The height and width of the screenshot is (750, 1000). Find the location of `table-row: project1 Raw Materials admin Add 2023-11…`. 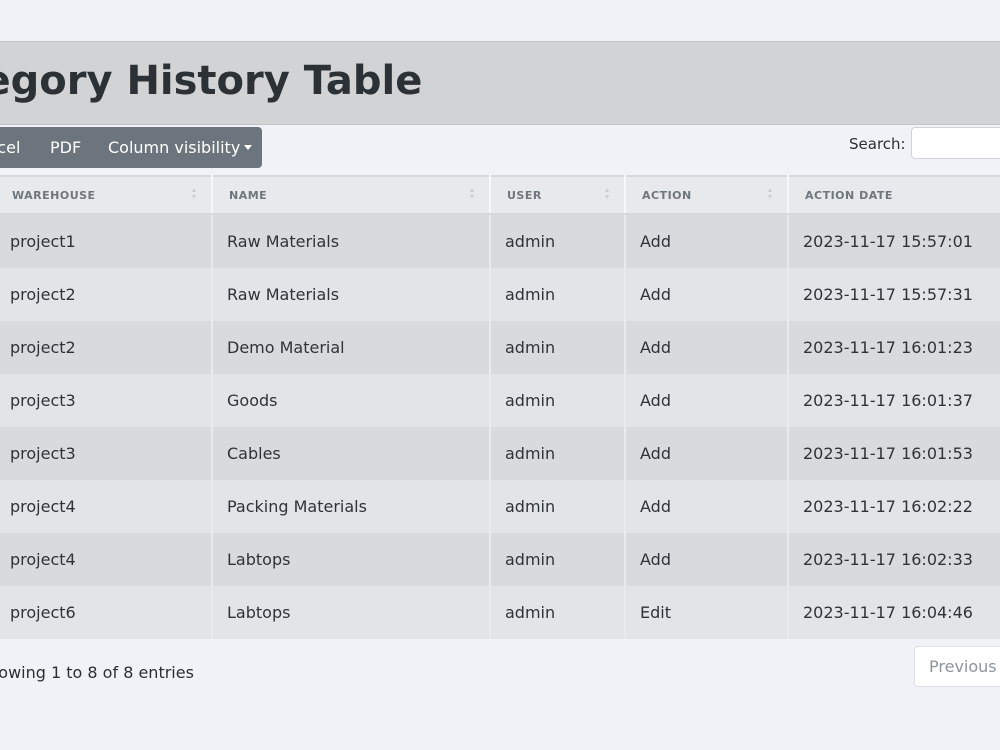

table-row: project1 Raw Materials admin Add 2023-11… is located at coordinates (500, 241).